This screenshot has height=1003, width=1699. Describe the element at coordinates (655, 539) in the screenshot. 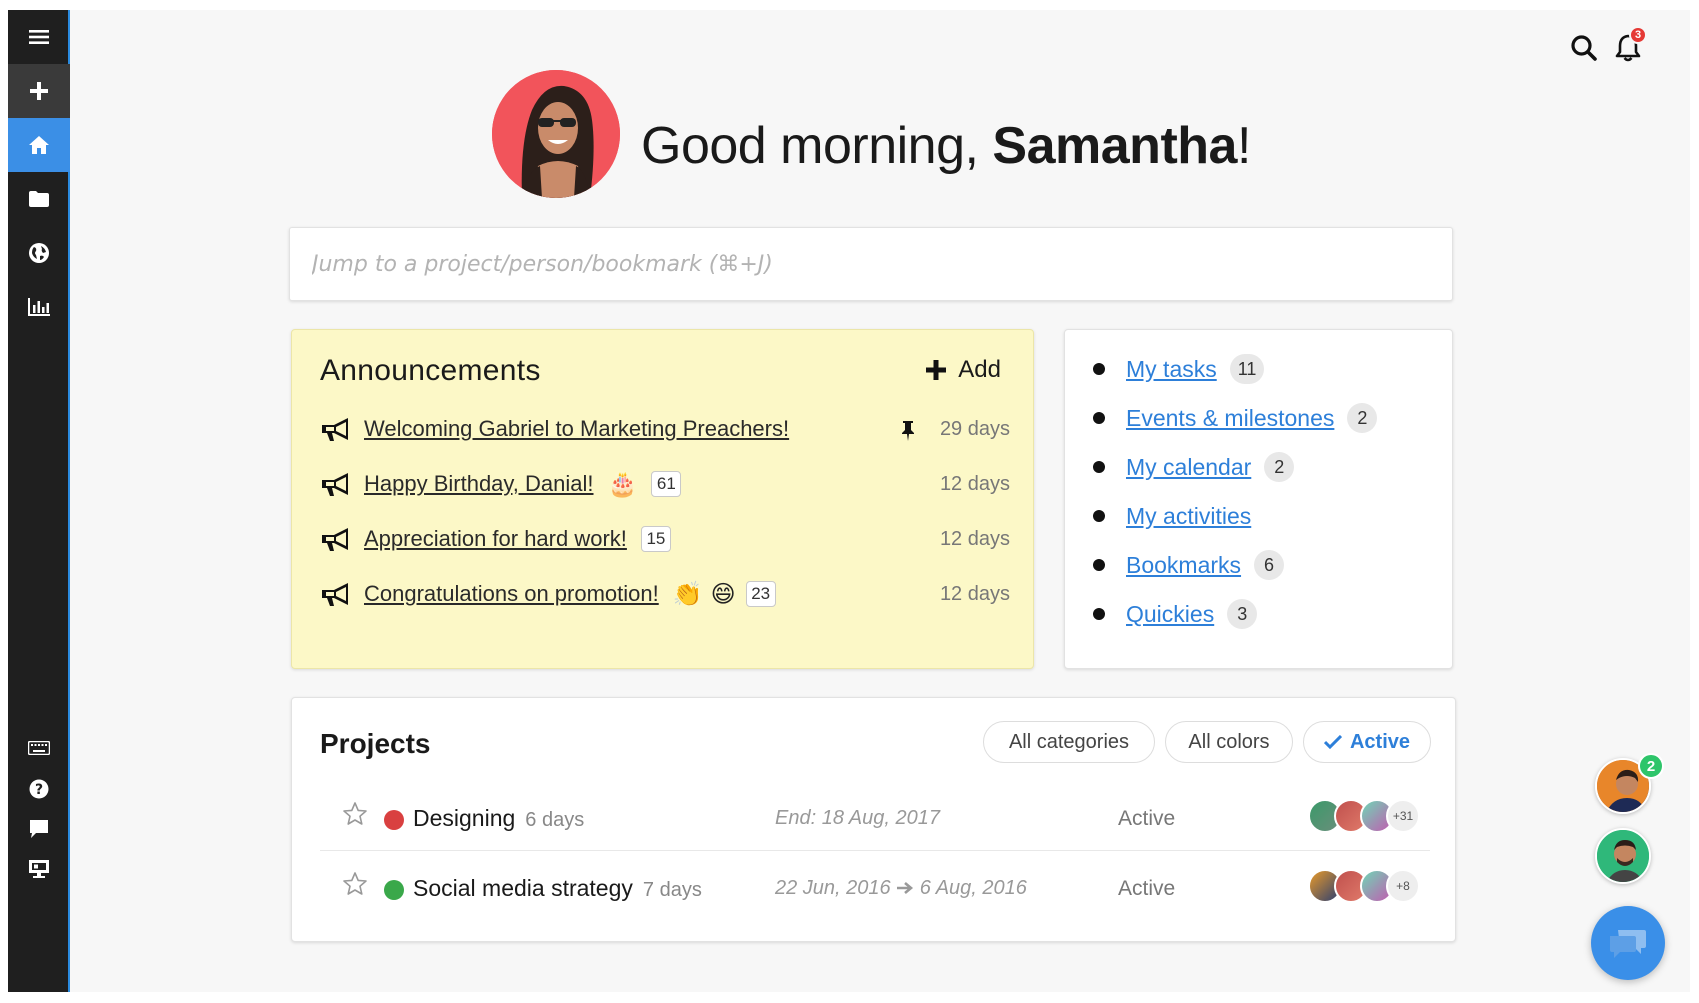

I see `comment-count: 15` at that location.